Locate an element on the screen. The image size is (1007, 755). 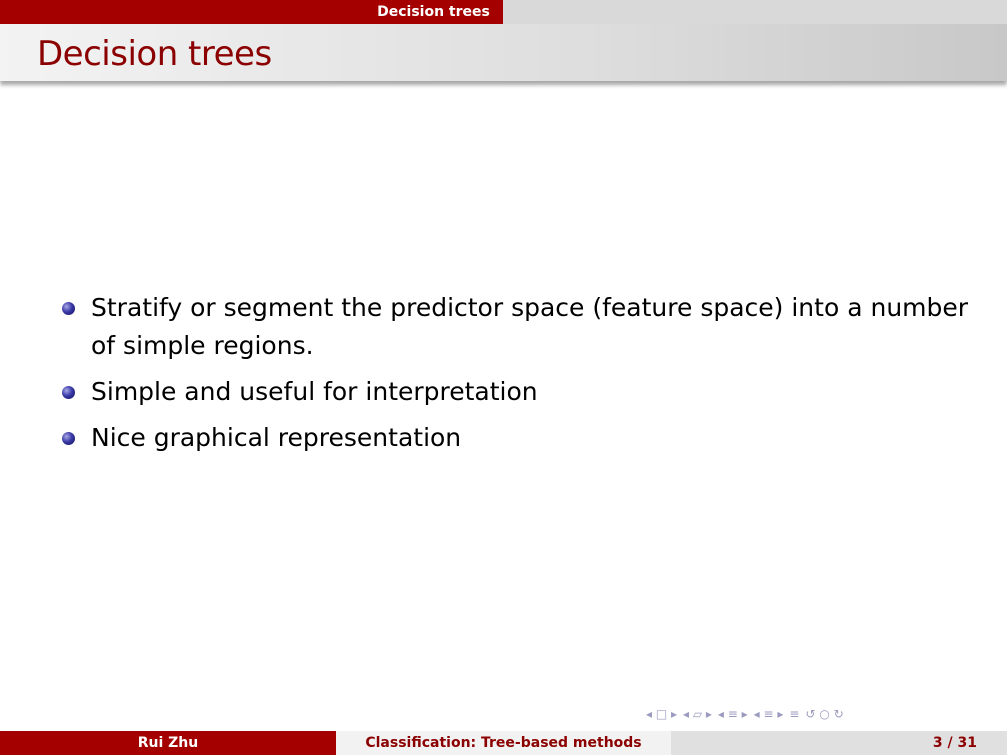
footer-title: Classification: Tree-based methods is located at coordinates (503, 743).